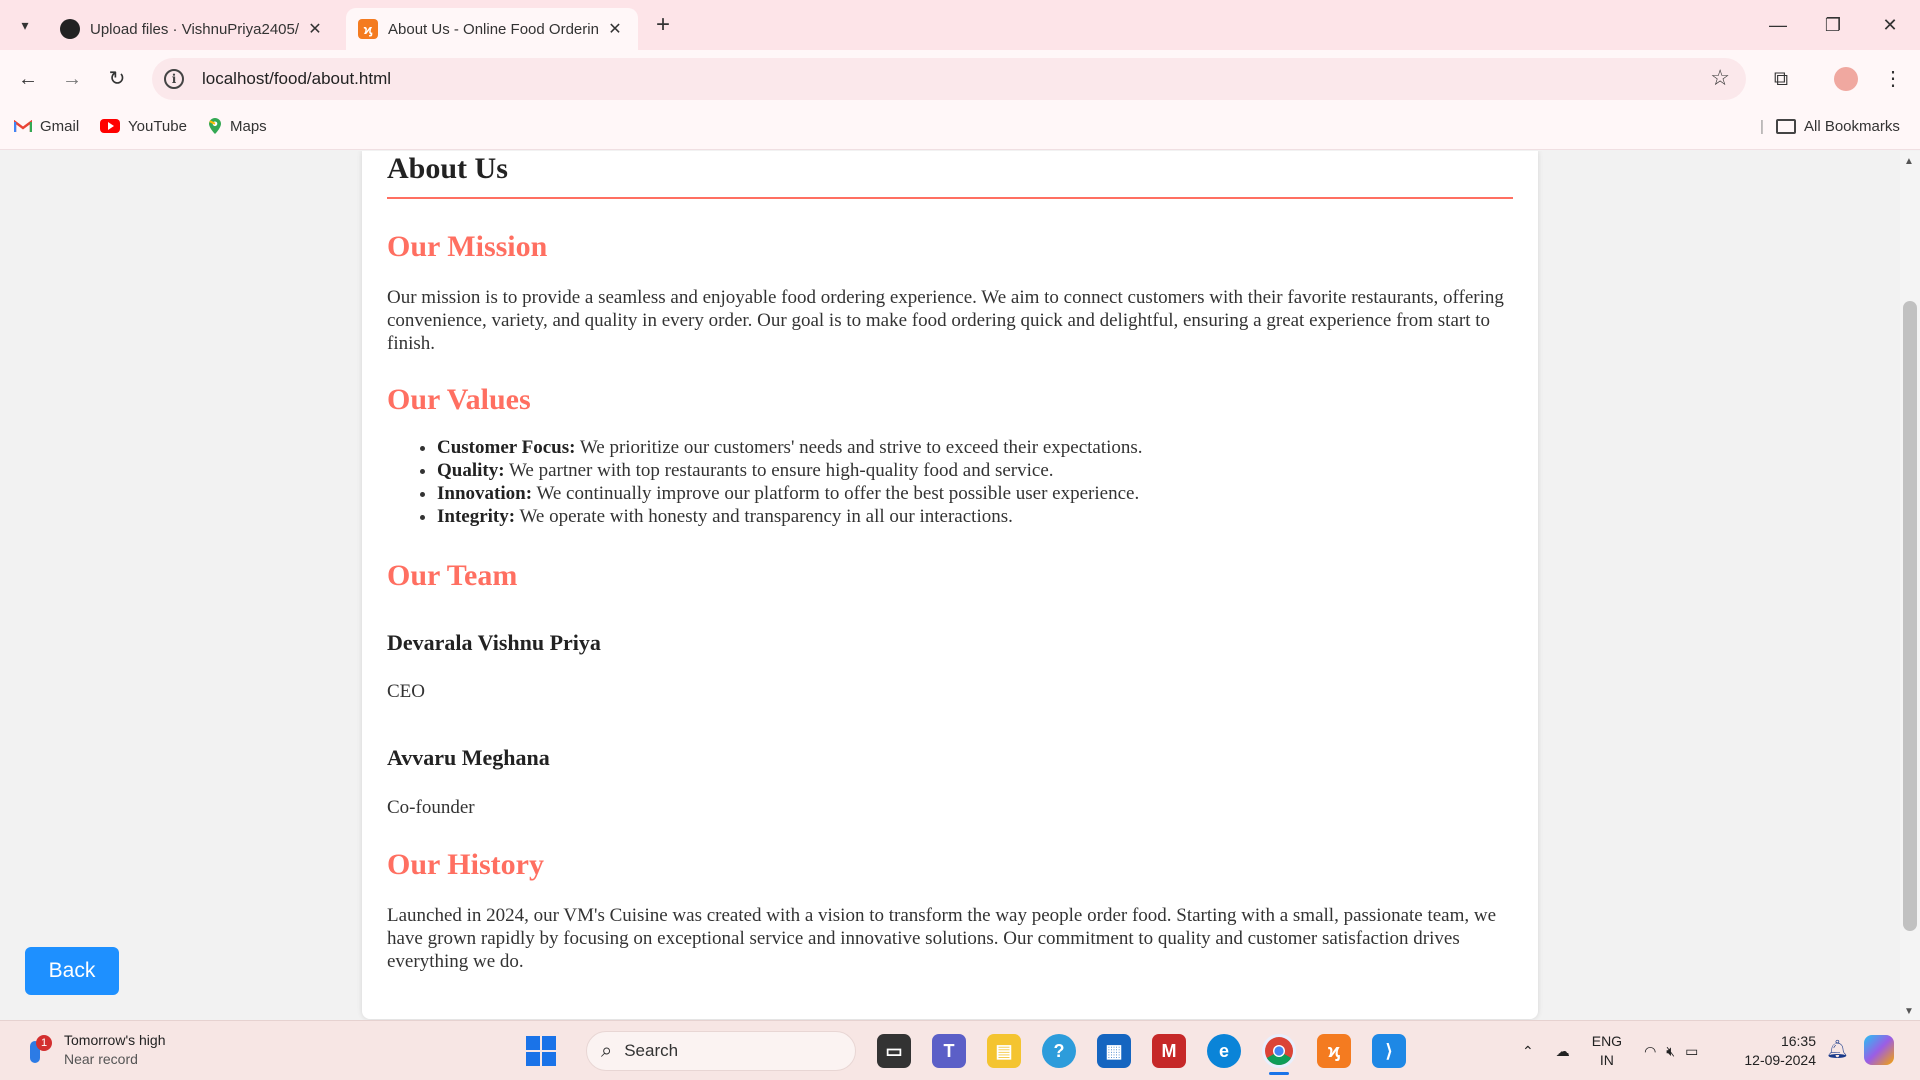  I want to click on bookmark-label: Gmail, so click(60, 126).